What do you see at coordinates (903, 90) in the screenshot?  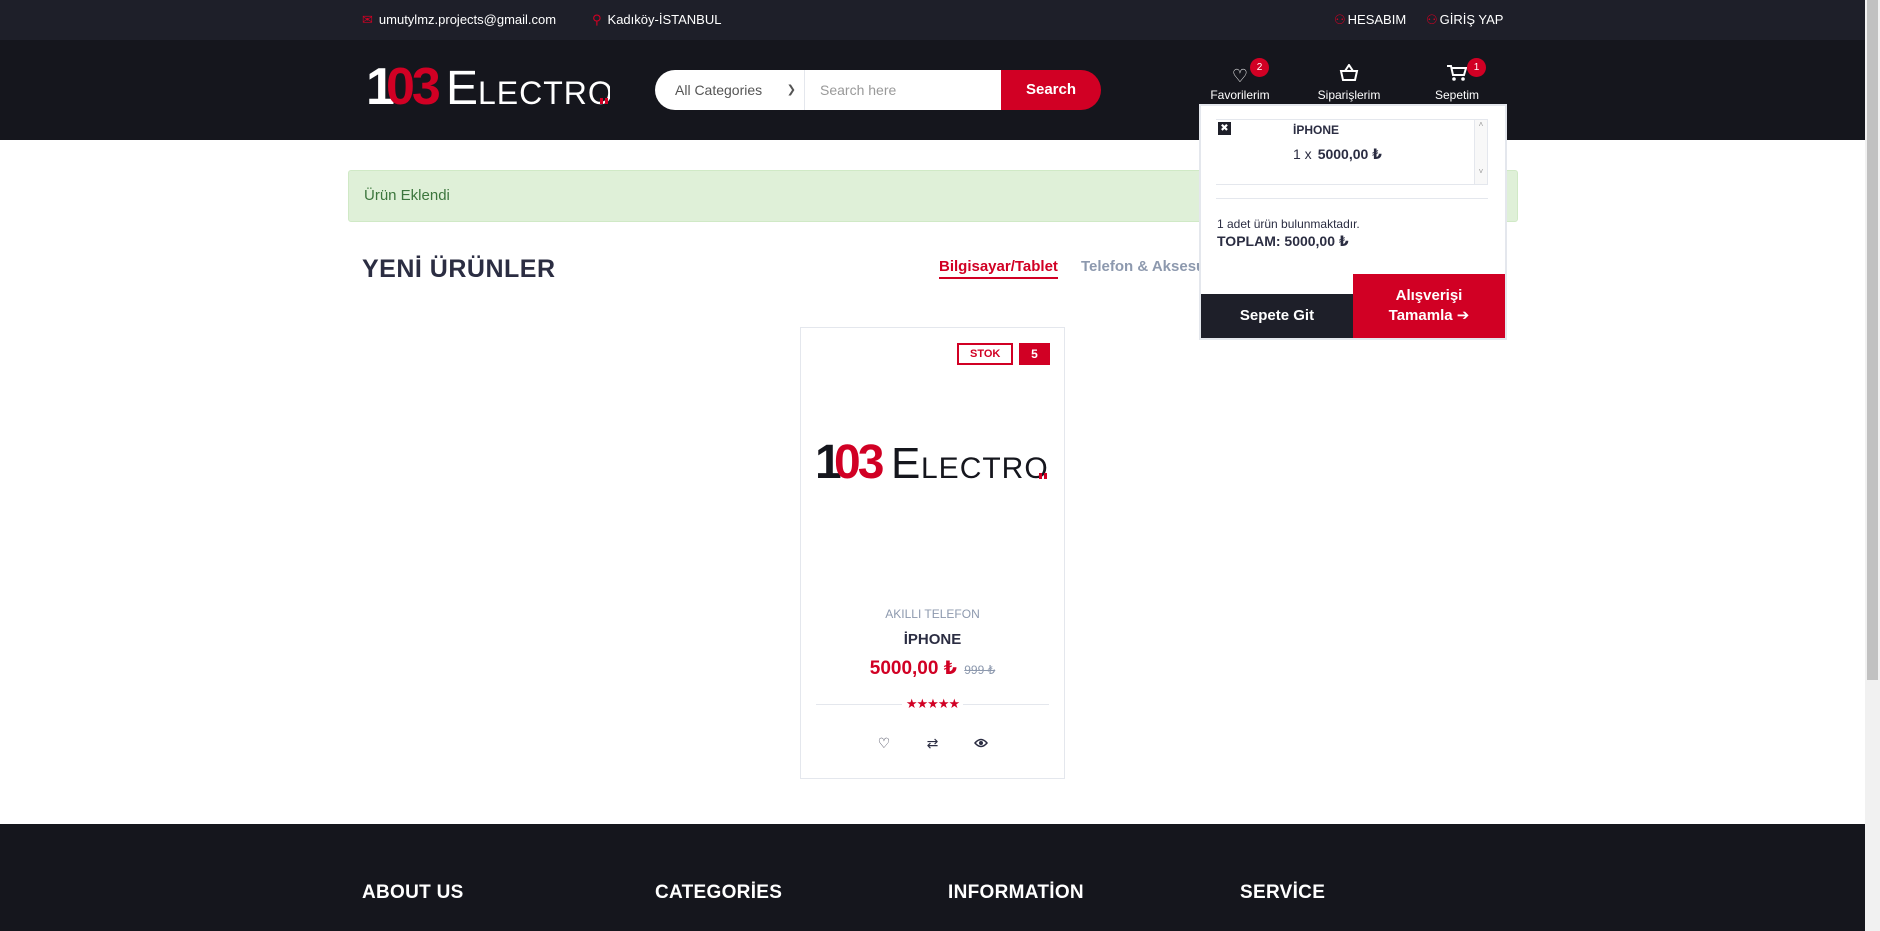 I see `search-input` at bounding box center [903, 90].